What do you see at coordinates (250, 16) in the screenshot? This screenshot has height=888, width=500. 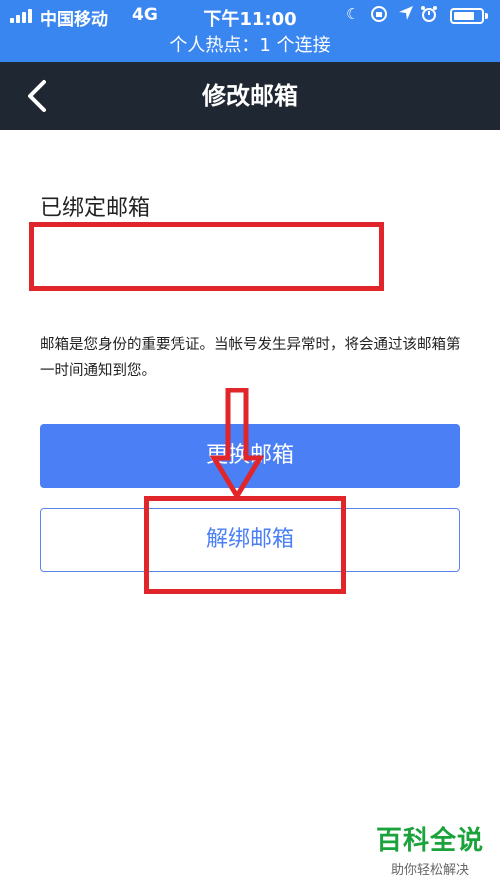 I see `status-row: 中国移动 4G 下午11:00 ☾` at bounding box center [250, 16].